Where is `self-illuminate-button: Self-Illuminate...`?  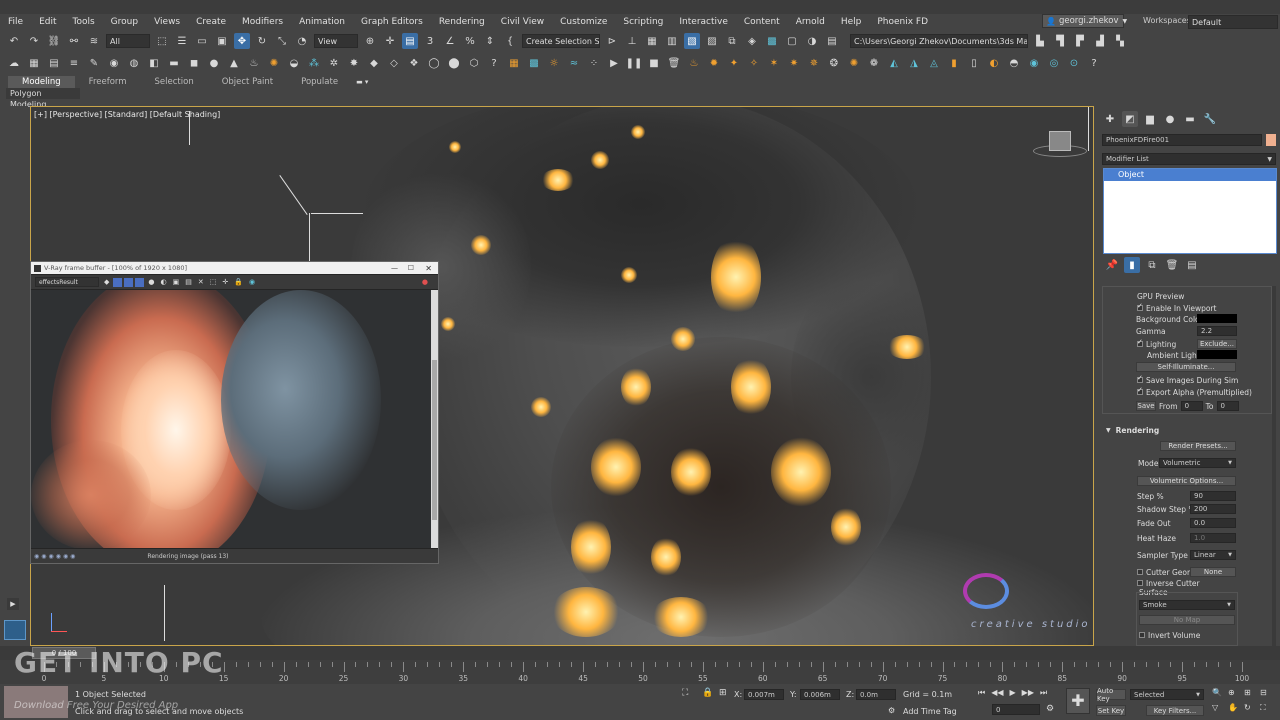
self-illuminate-button: Self-Illuminate... is located at coordinates (1186, 367).